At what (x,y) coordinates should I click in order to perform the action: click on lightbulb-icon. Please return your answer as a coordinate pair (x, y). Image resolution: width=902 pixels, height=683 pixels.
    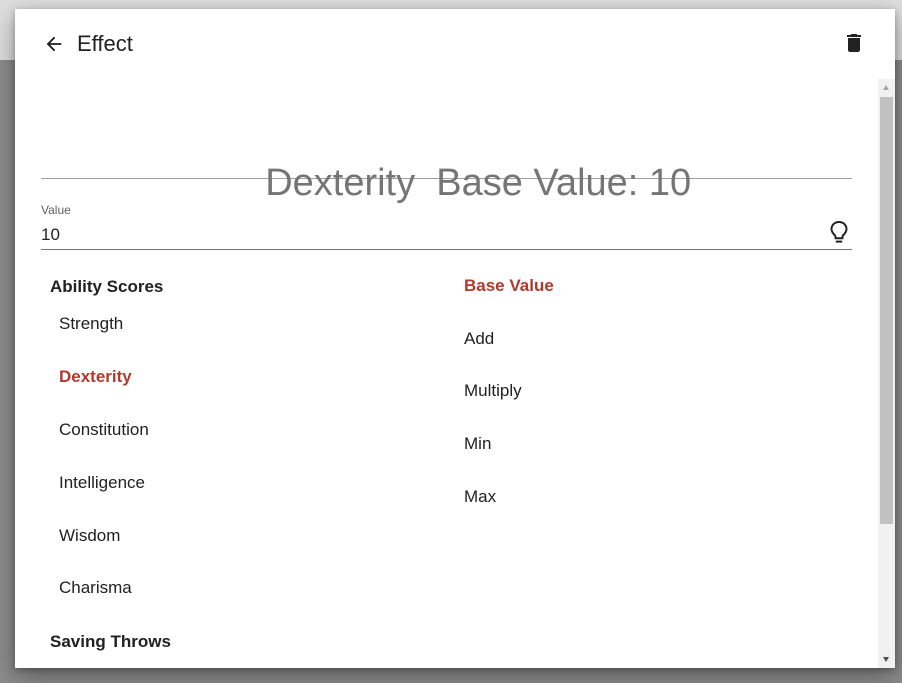
    Looking at the image, I should click on (839, 231).